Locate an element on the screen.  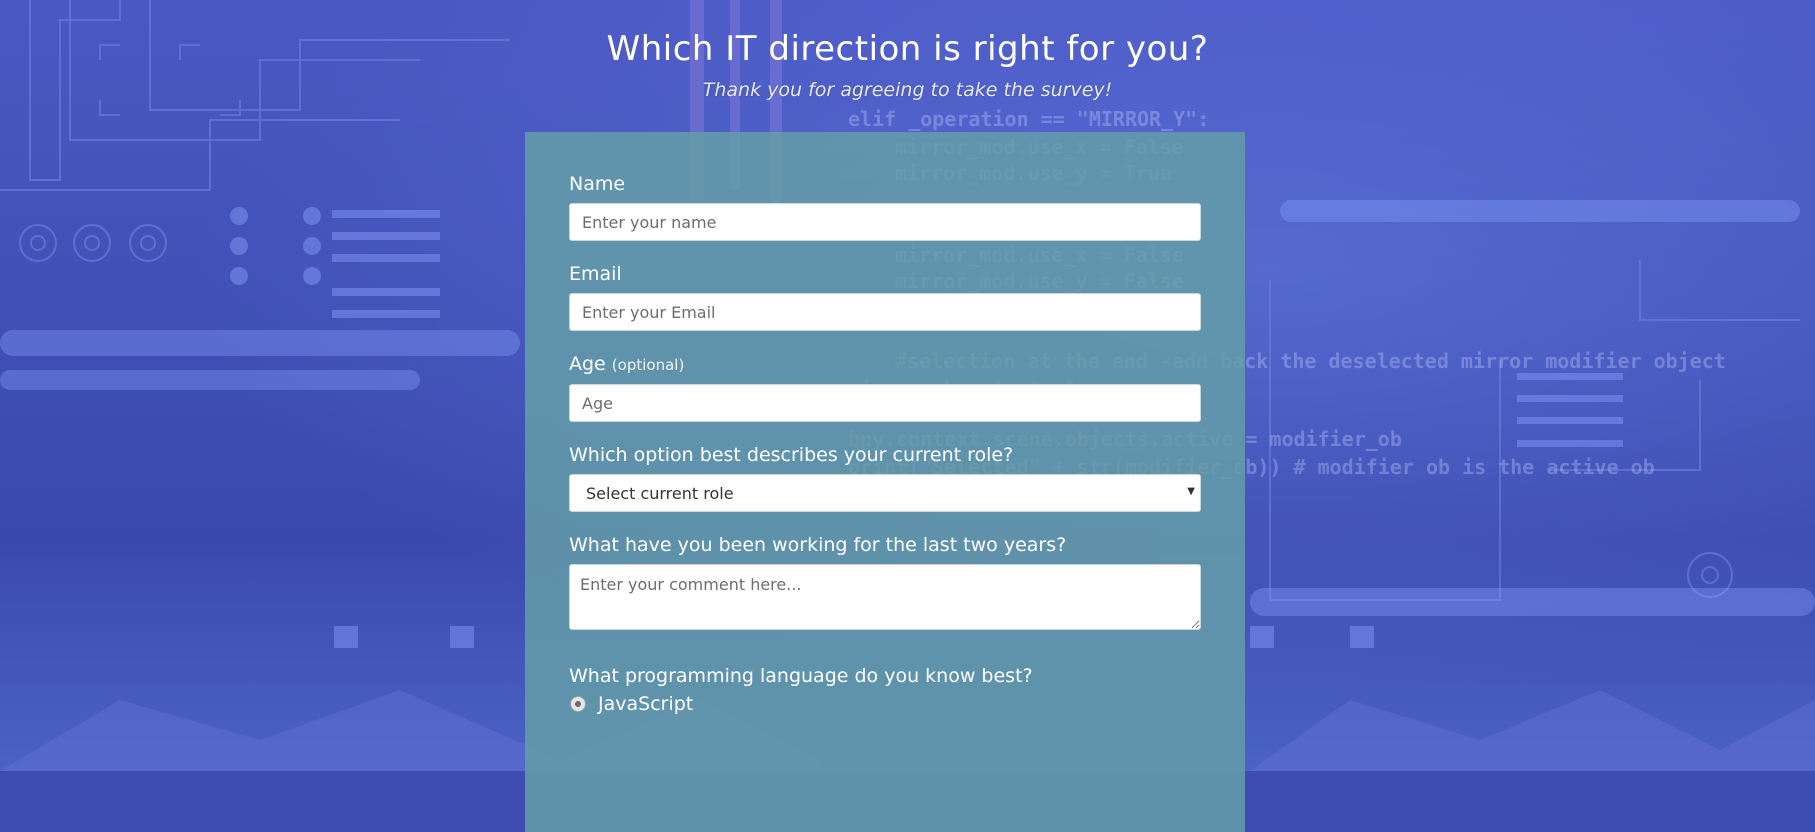
age-field-group: Age (optional) is located at coordinates (885, 387).